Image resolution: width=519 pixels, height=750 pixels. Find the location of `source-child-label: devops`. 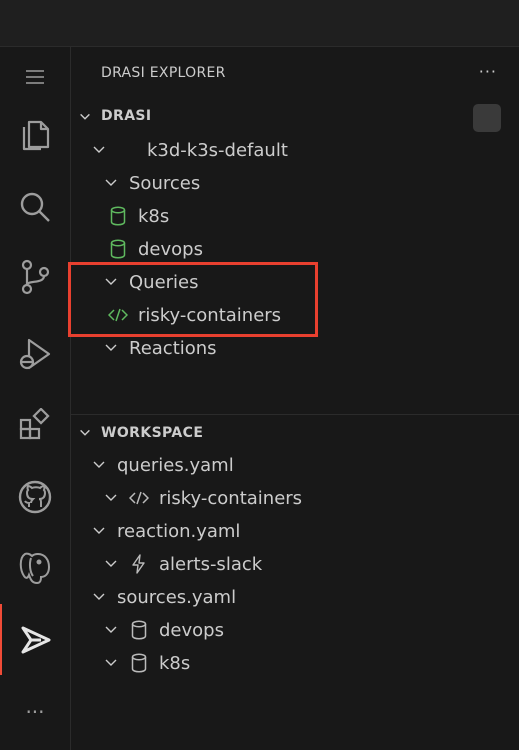

source-child-label: devops is located at coordinates (191, 630).